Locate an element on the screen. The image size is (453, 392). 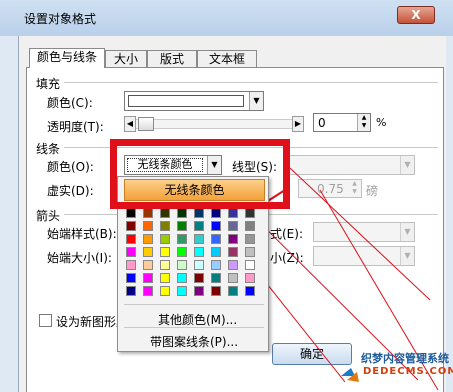
watermark-brand: 织梦内容管理系统 is located at coordinates (405, 358).